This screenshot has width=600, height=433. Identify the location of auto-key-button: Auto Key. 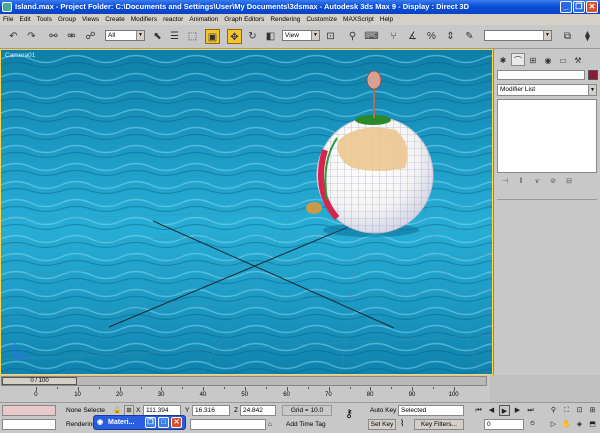
(383, 411).